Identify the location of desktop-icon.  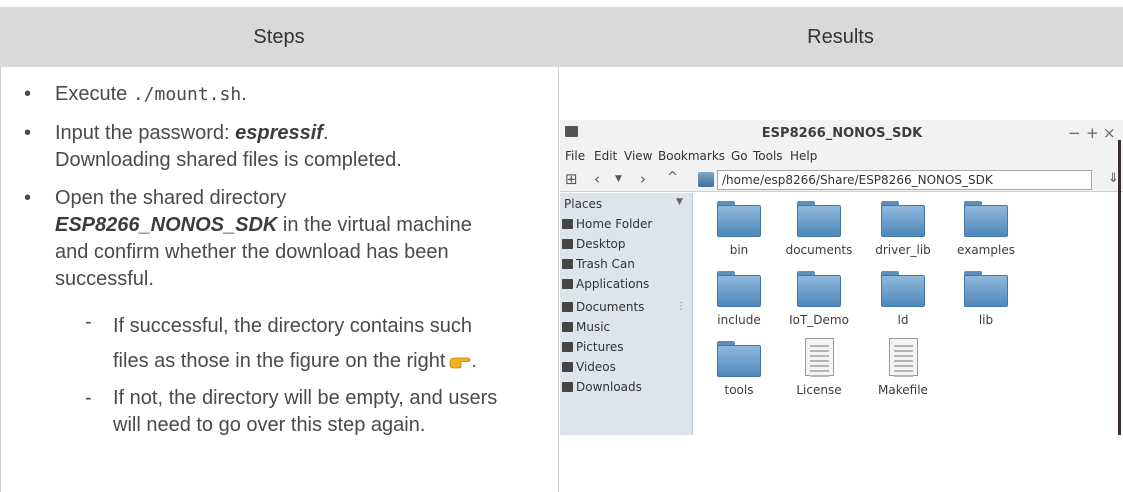
(567, 244).